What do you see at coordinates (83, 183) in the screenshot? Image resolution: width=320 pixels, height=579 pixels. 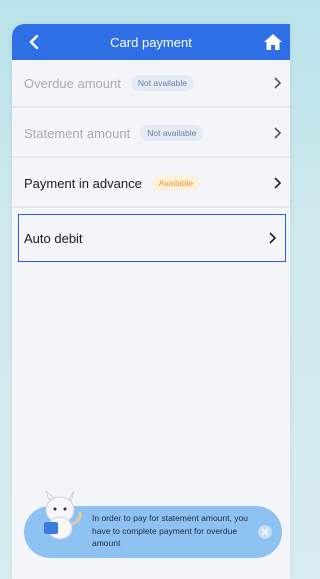 I see `menu-item-label: Payment in advance` at bounding box center [83, 183].